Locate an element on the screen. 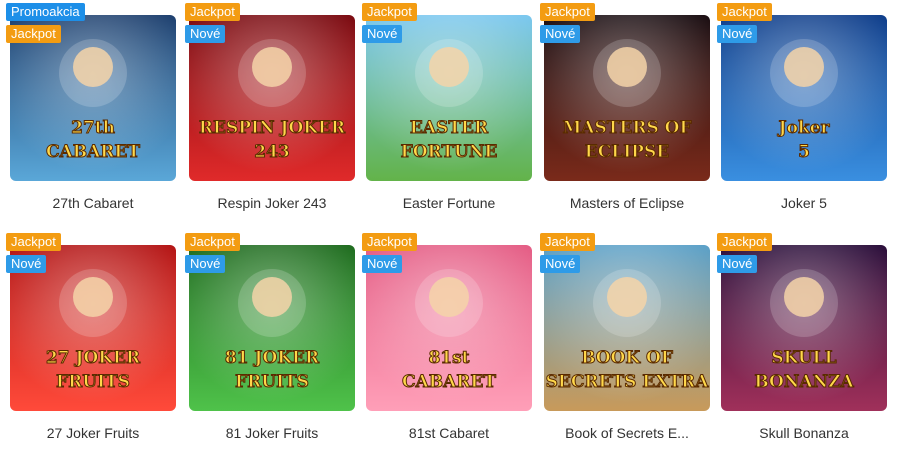 This screenshot has height=457, width=900. game-title: 81st Cabaret is located at coordinates (449, 433).